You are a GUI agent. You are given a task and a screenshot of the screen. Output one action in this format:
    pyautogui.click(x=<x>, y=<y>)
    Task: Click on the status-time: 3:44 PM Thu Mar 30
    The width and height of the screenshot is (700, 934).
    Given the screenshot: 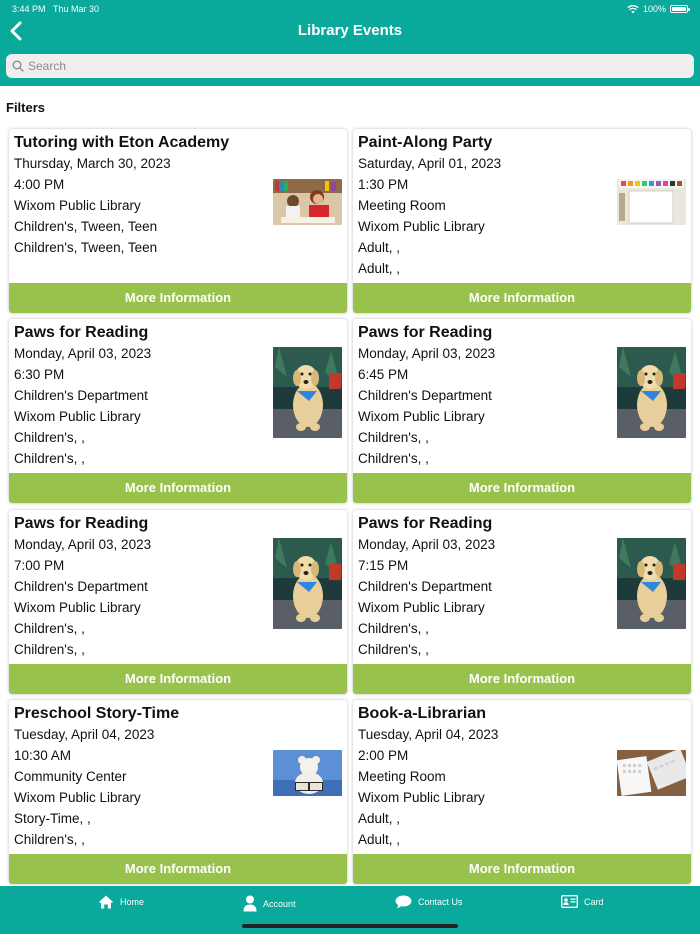 What is the action you would take?
    pyautogui.click(x=56, y=9)
    